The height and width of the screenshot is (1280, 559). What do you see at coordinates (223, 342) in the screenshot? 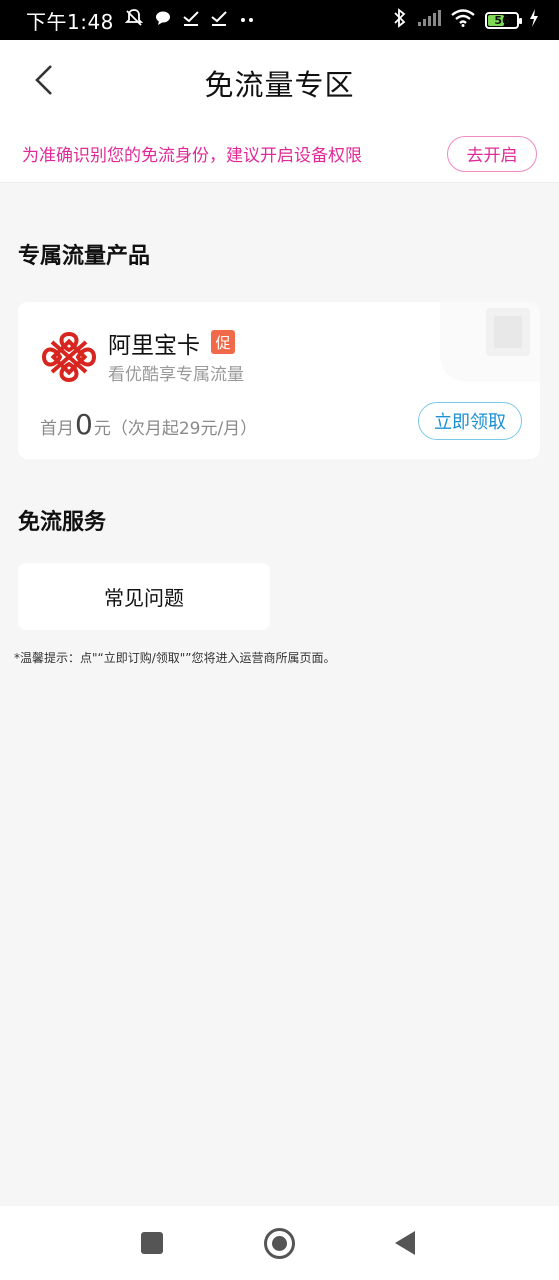
I see `promo-badge: 促` at bounding box center [223, 342].